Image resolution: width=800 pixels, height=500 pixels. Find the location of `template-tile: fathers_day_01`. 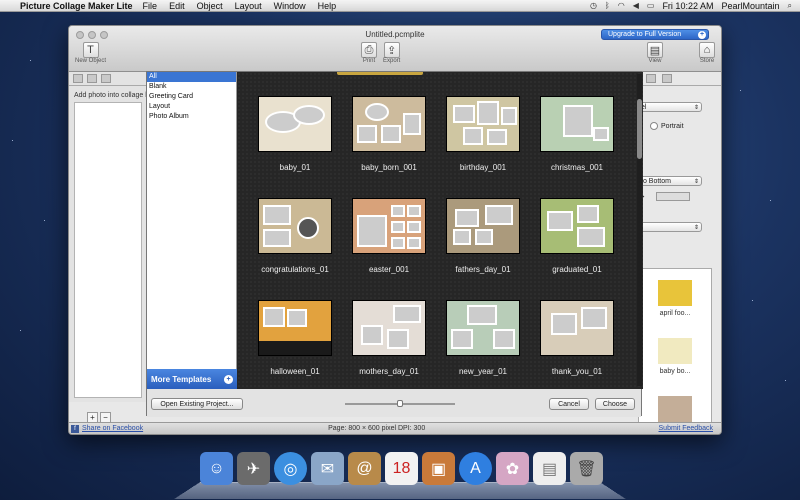

template-tile: fathers_day_01 is located at coordinates (483, 236).